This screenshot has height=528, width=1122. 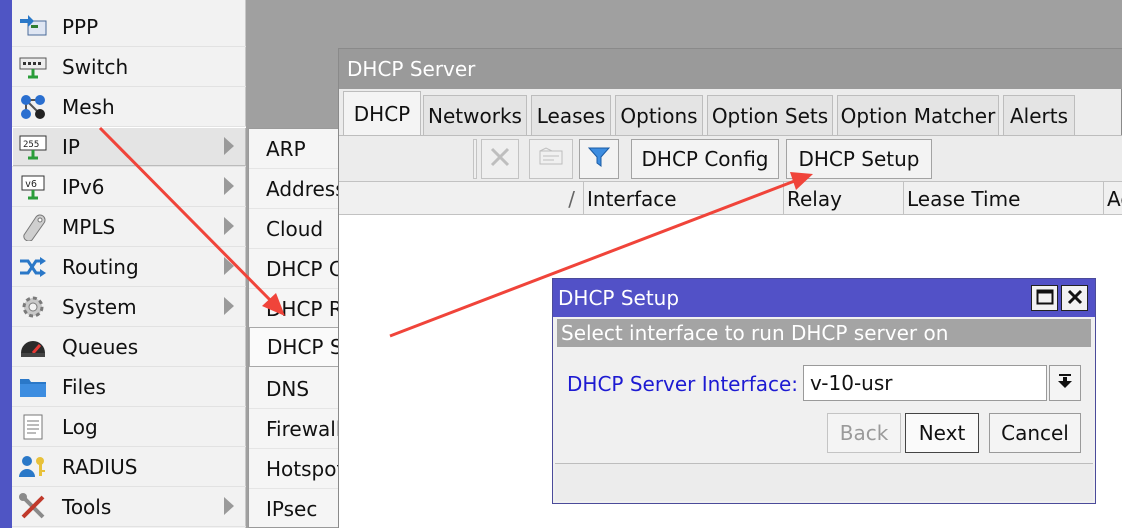 What do you see at coordinates (6, 264) in the screenshot?
I see `left-accent-strip` at bounding box center [6, 264].